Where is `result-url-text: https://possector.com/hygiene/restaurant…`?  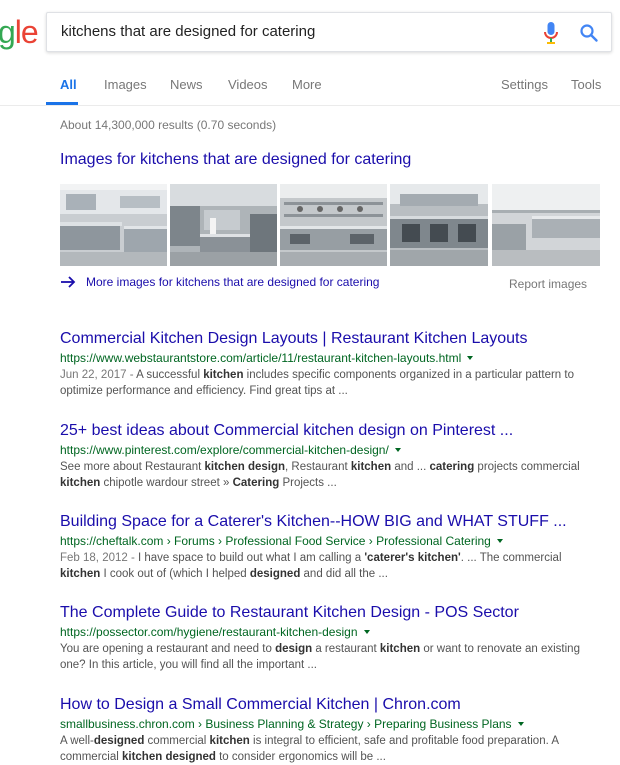 result-url-text: https://possector.com/hygiene/restaurant… is located at coordinates (209, 632).